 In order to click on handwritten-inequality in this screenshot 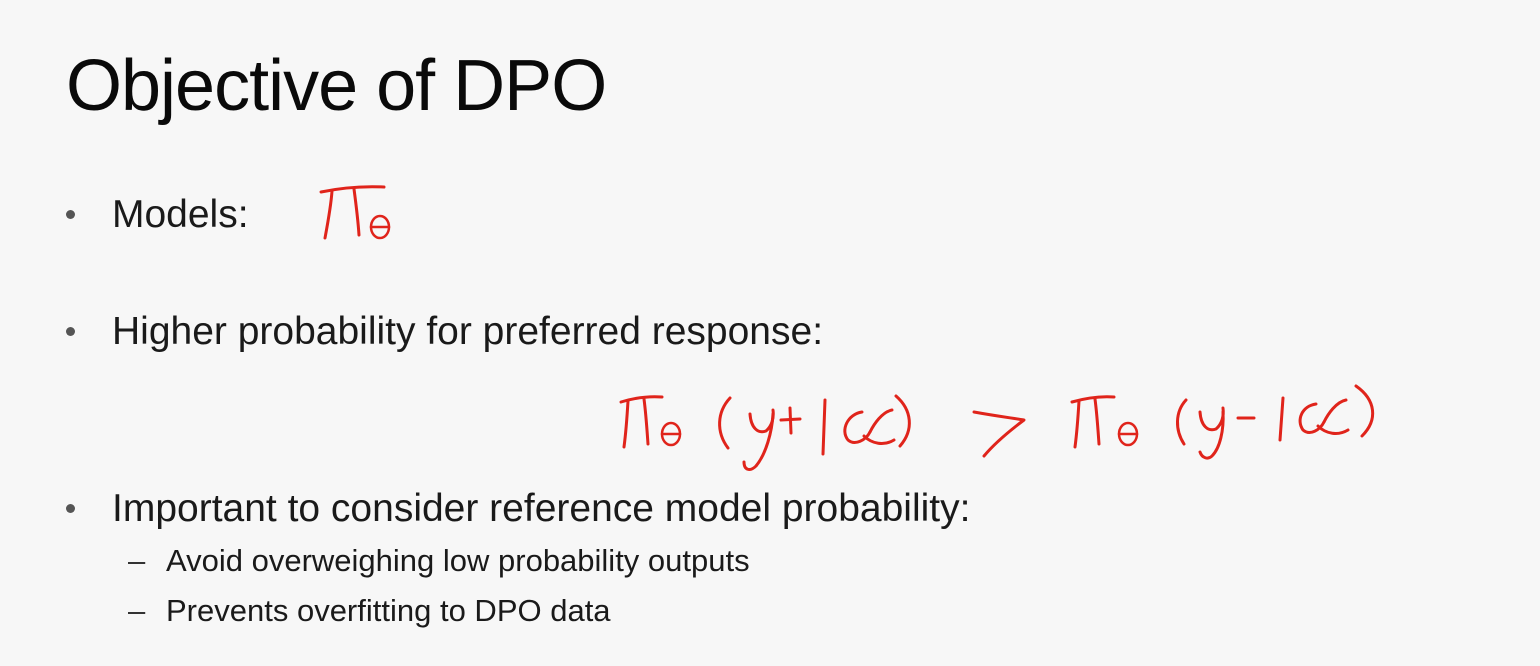, I will do `click(997, 427)`.